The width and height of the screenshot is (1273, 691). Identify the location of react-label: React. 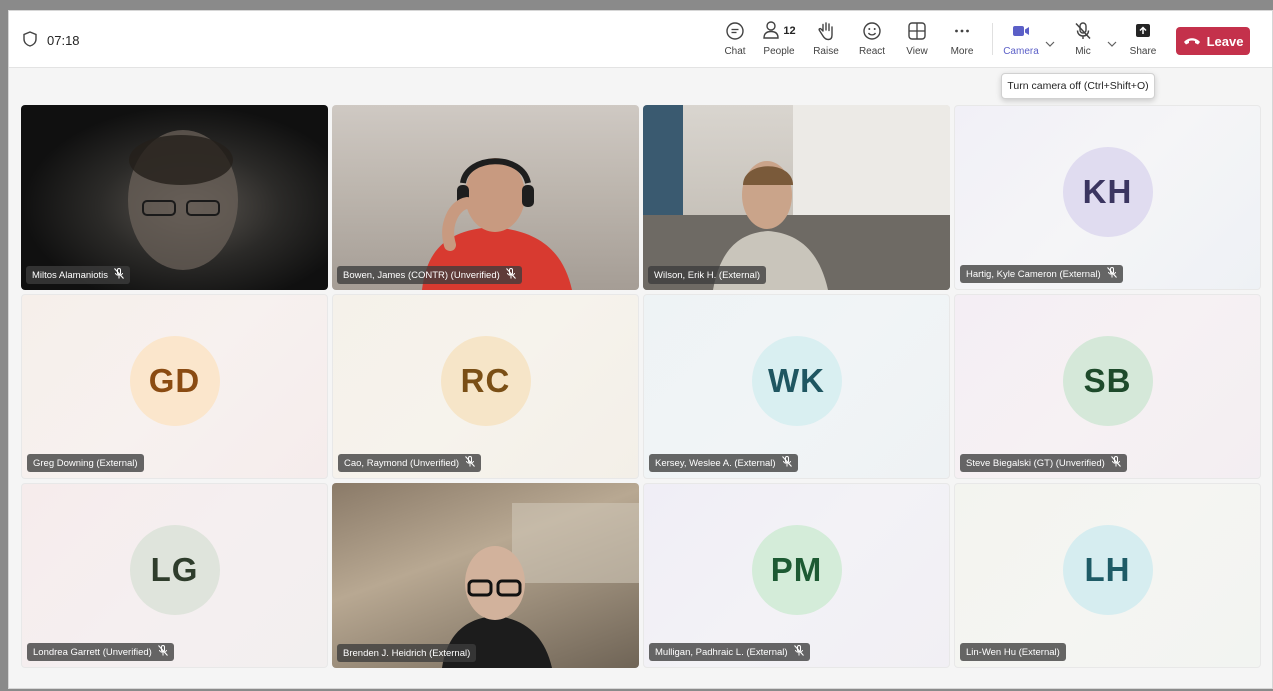
(872, 51).